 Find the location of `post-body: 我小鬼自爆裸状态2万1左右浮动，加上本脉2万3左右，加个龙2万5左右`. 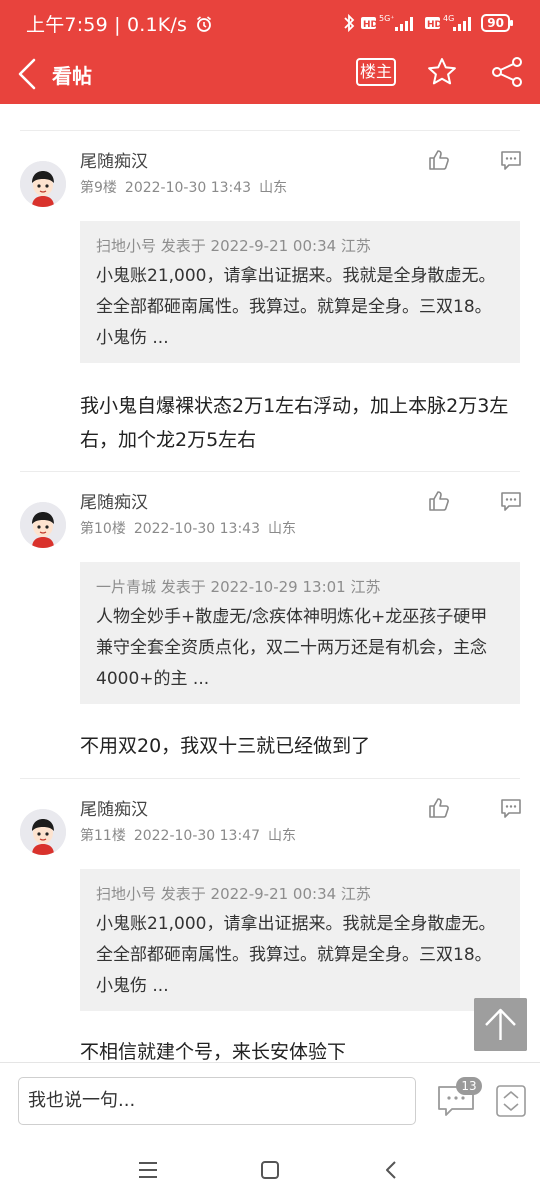

post-body: 我小鬼自爆裸状态2万1左右浮动，加上本脉2万3左右，加个龙2万5左右 is located at coordinates (294, 423).